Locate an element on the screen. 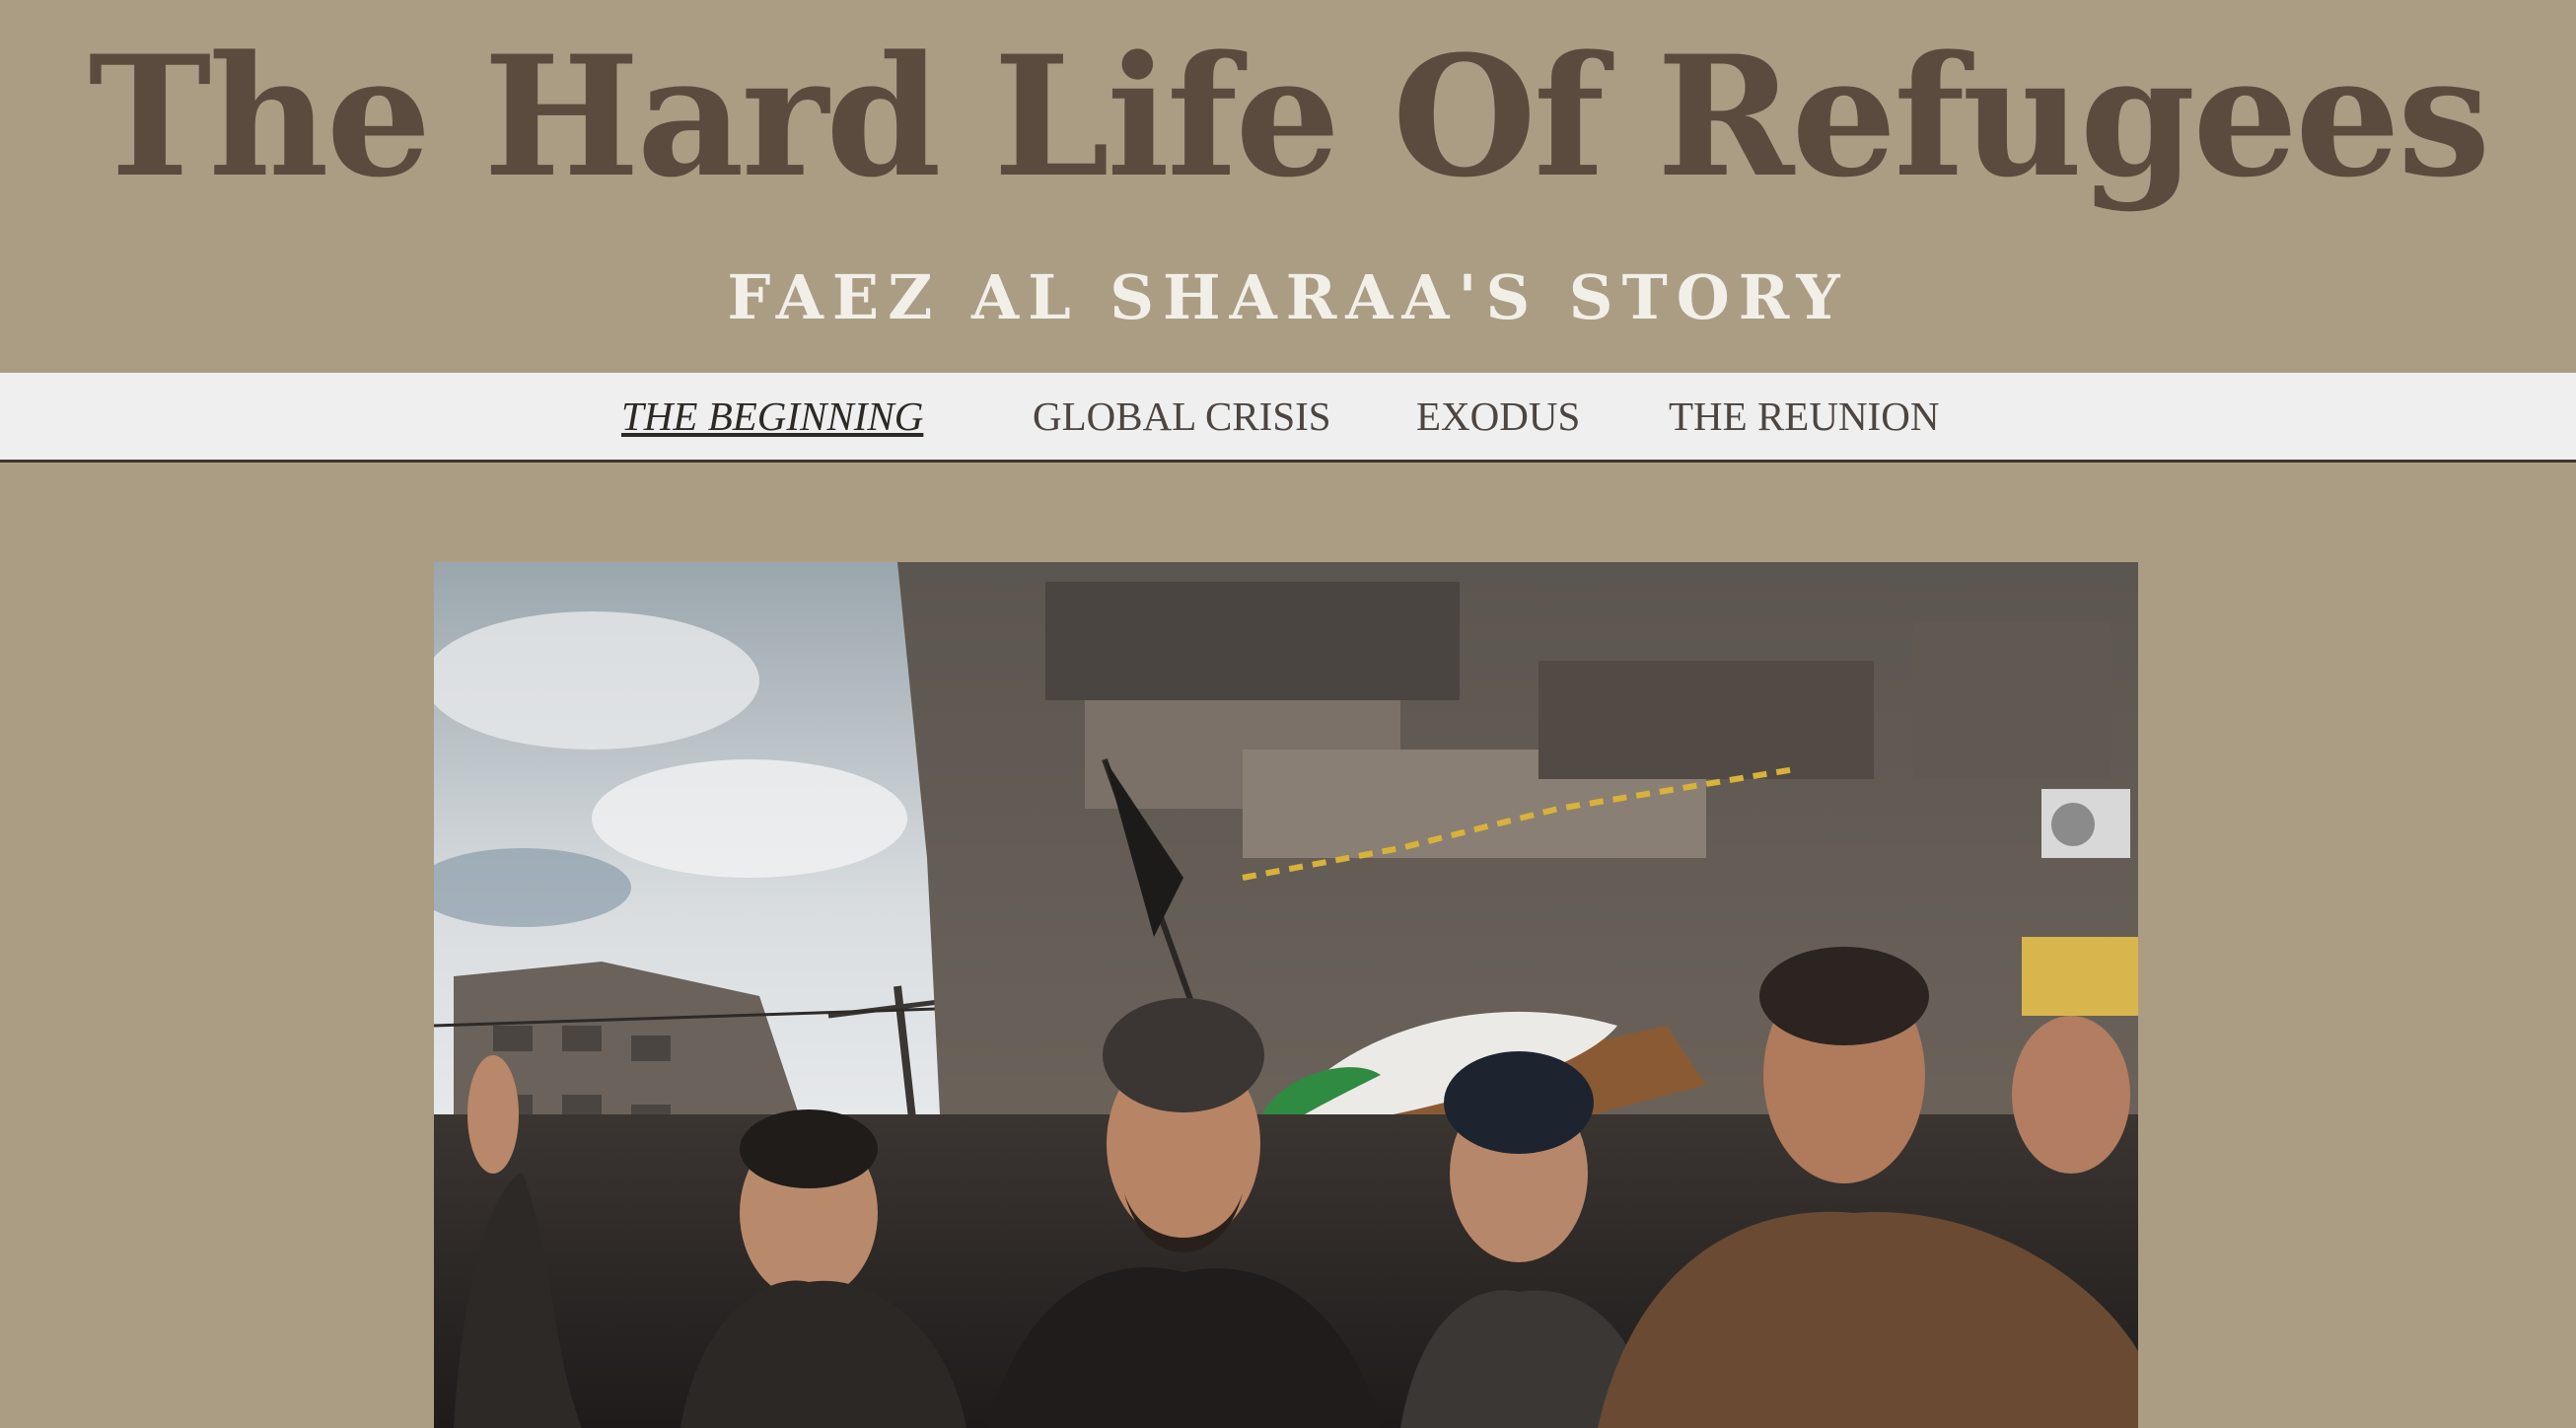 The image size is (2576, 1428). nav-item-exodus: EXODUS is located at coordinates (1498, 416).